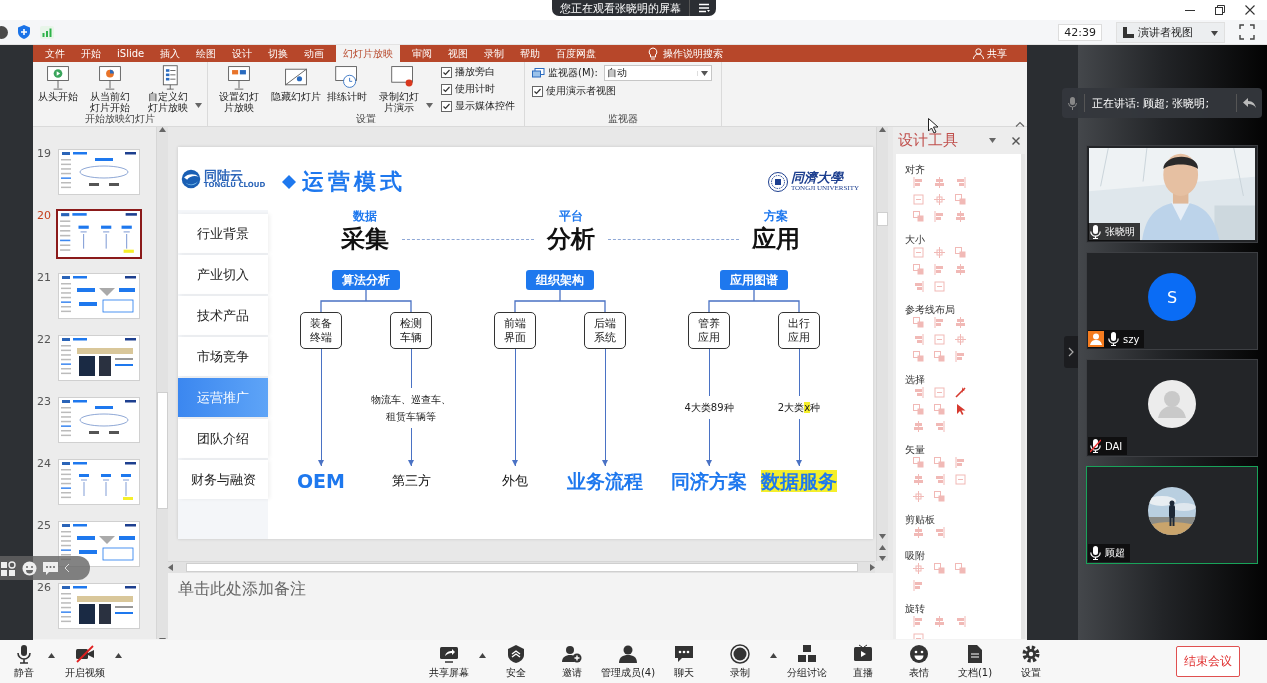 This screenshot has height=683, width=1267. What do you see at coordinates (740, 661) in the screenshot?
I see `toolbar-button: 录制` at bounding box center [740, 661].